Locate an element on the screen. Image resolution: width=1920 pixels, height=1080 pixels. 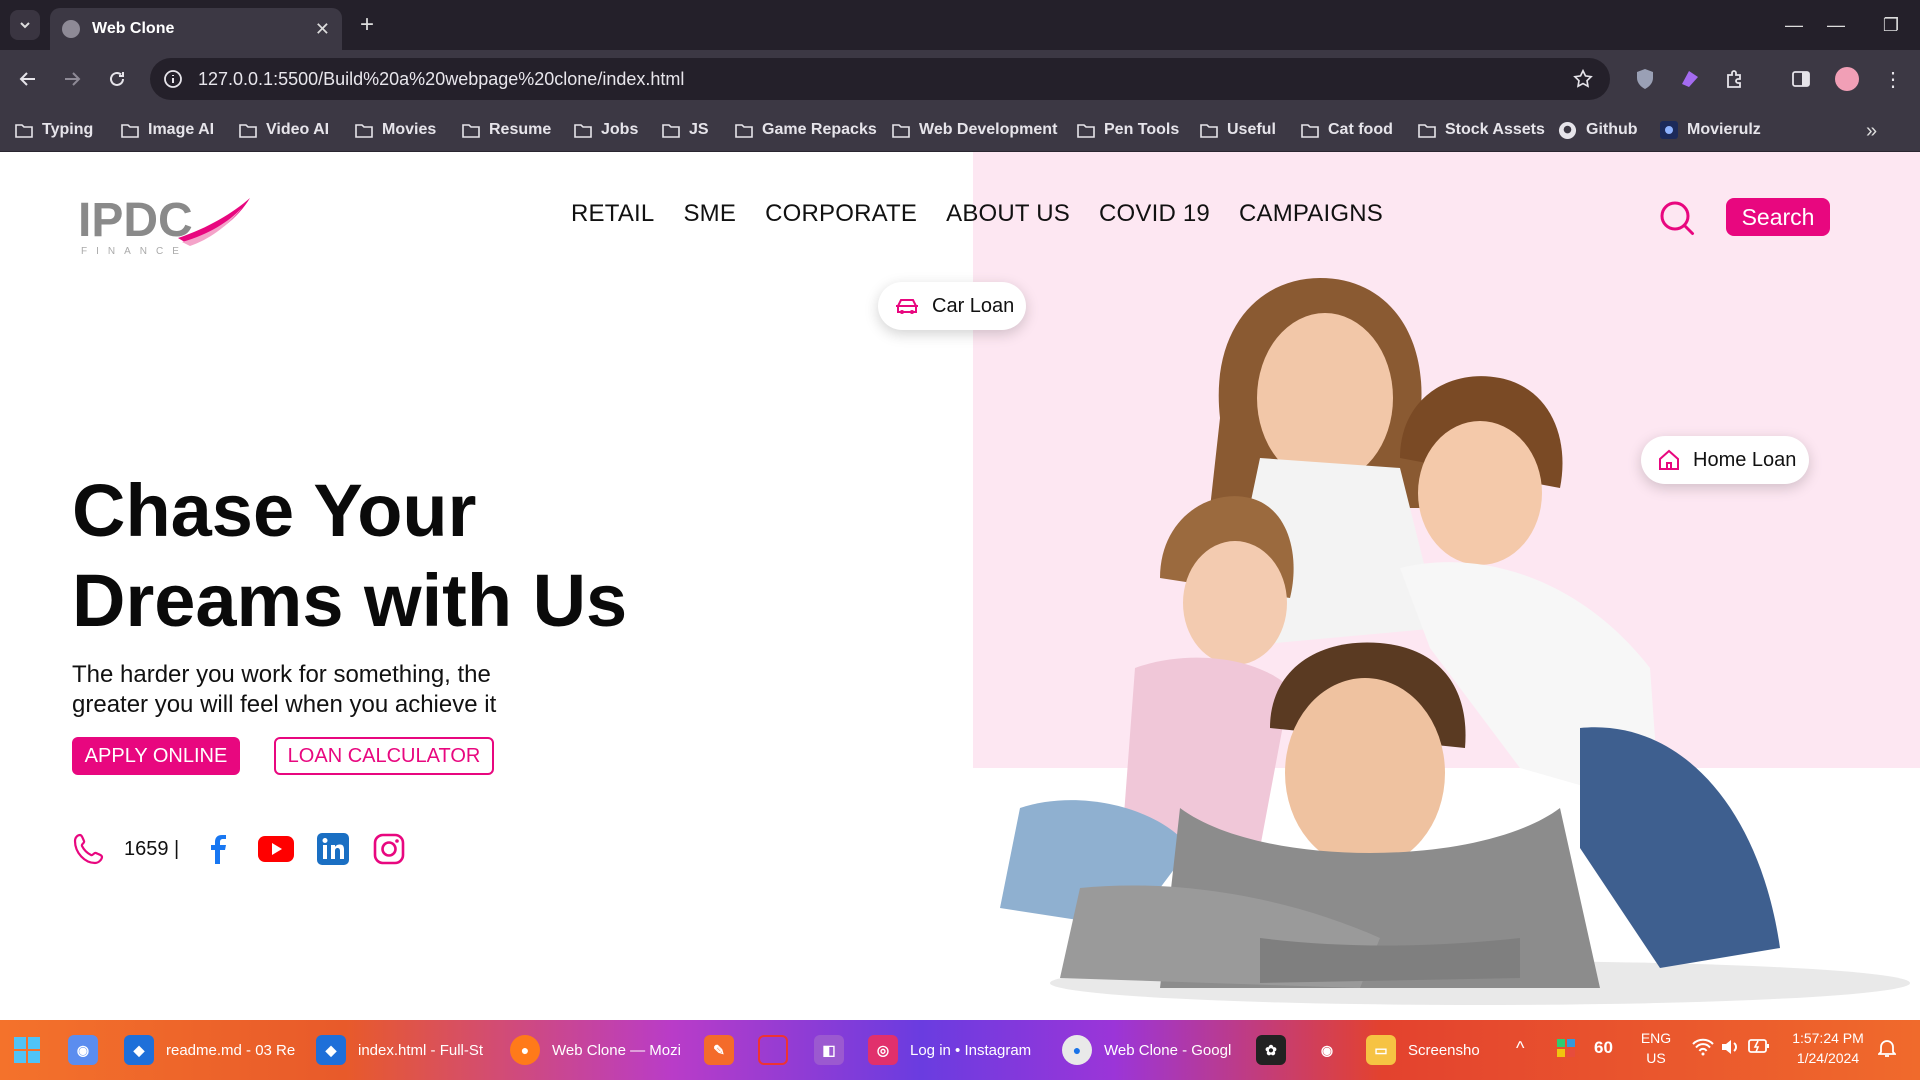
bookmark-folder: Game Repacks is located at coordinates (806, 130).